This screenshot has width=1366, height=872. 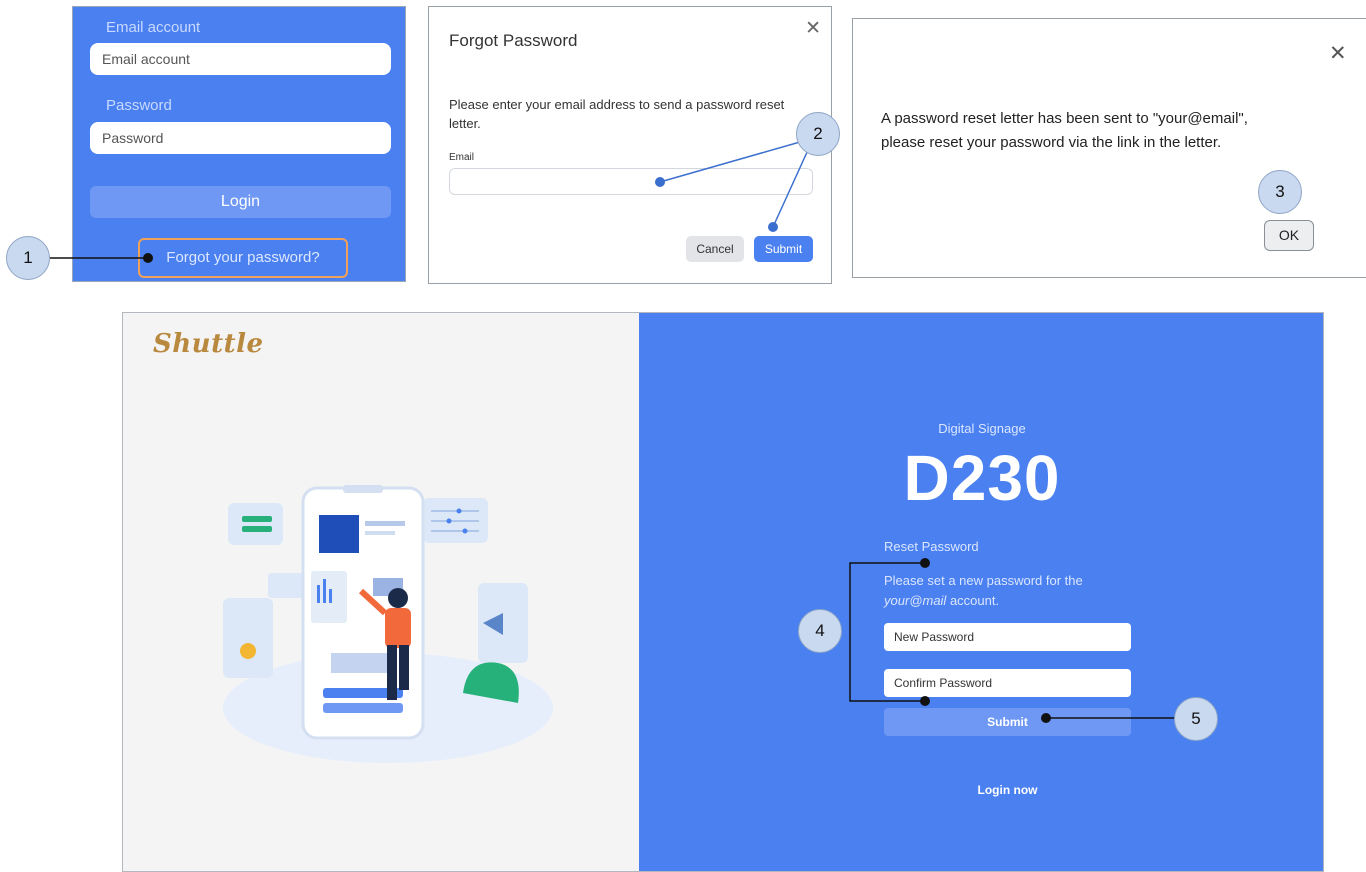 What do you see at coordinates (973, 600) in the screenshot?
I see `reset-message-suffix: account.` at bounding box center [973, 600].